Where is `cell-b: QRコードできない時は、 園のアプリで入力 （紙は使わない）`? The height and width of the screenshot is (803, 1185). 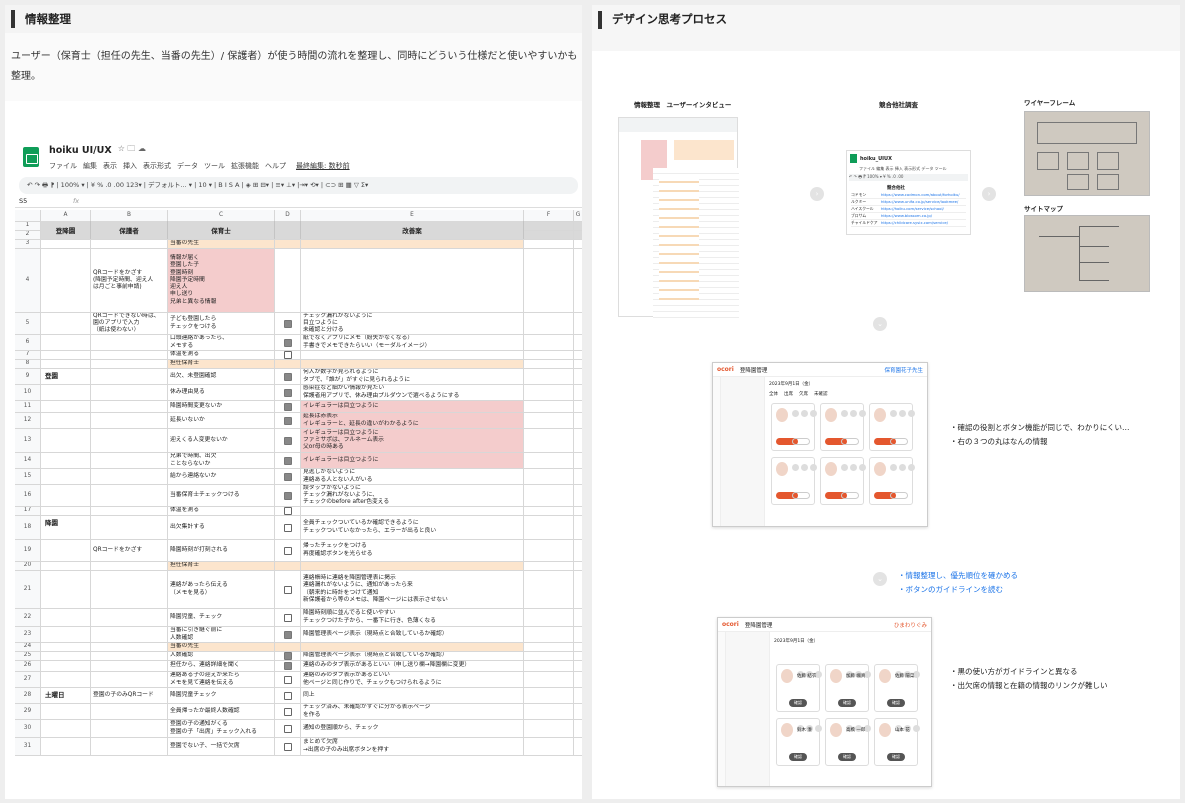
cell-b: QRコードできない時は、 園のアプリで入力 （紙は使わない） is located at coordinates (129, 323).